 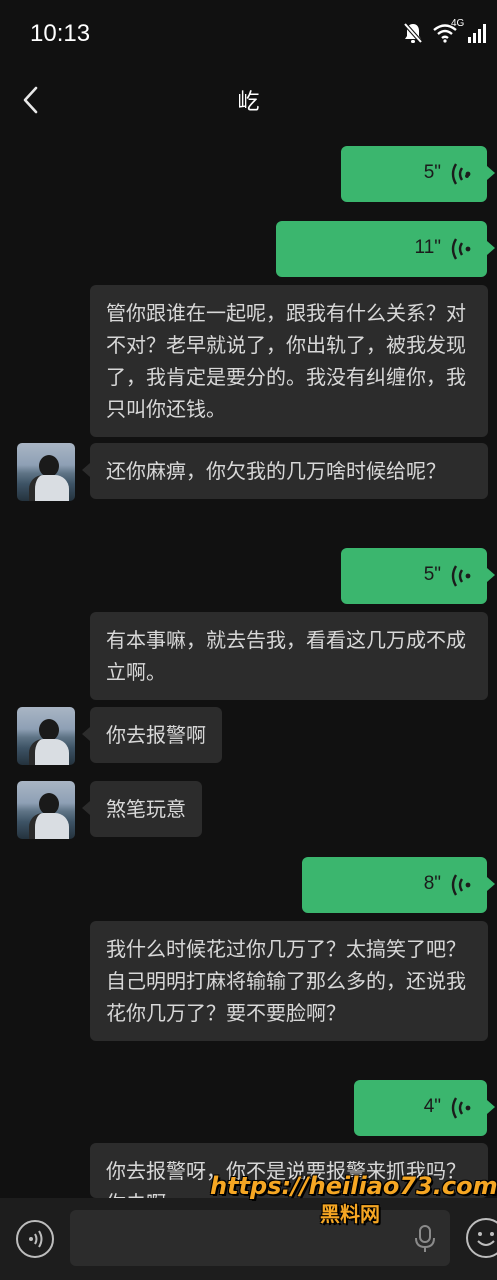 I want to click on voice-message-bubble: 4", so click(x=424, y=1108).